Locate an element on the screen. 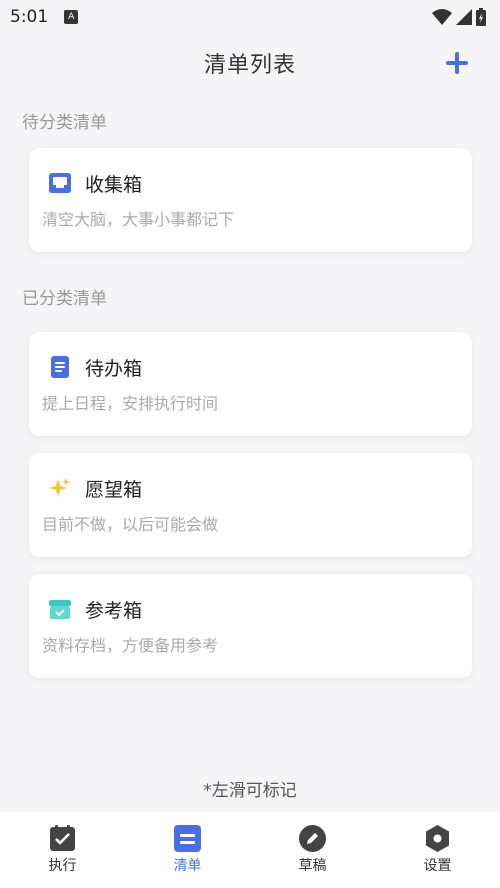 The image size is (500, 888). section-label-uncategorized: 待分类清单 is located at coordinates (64, 123).